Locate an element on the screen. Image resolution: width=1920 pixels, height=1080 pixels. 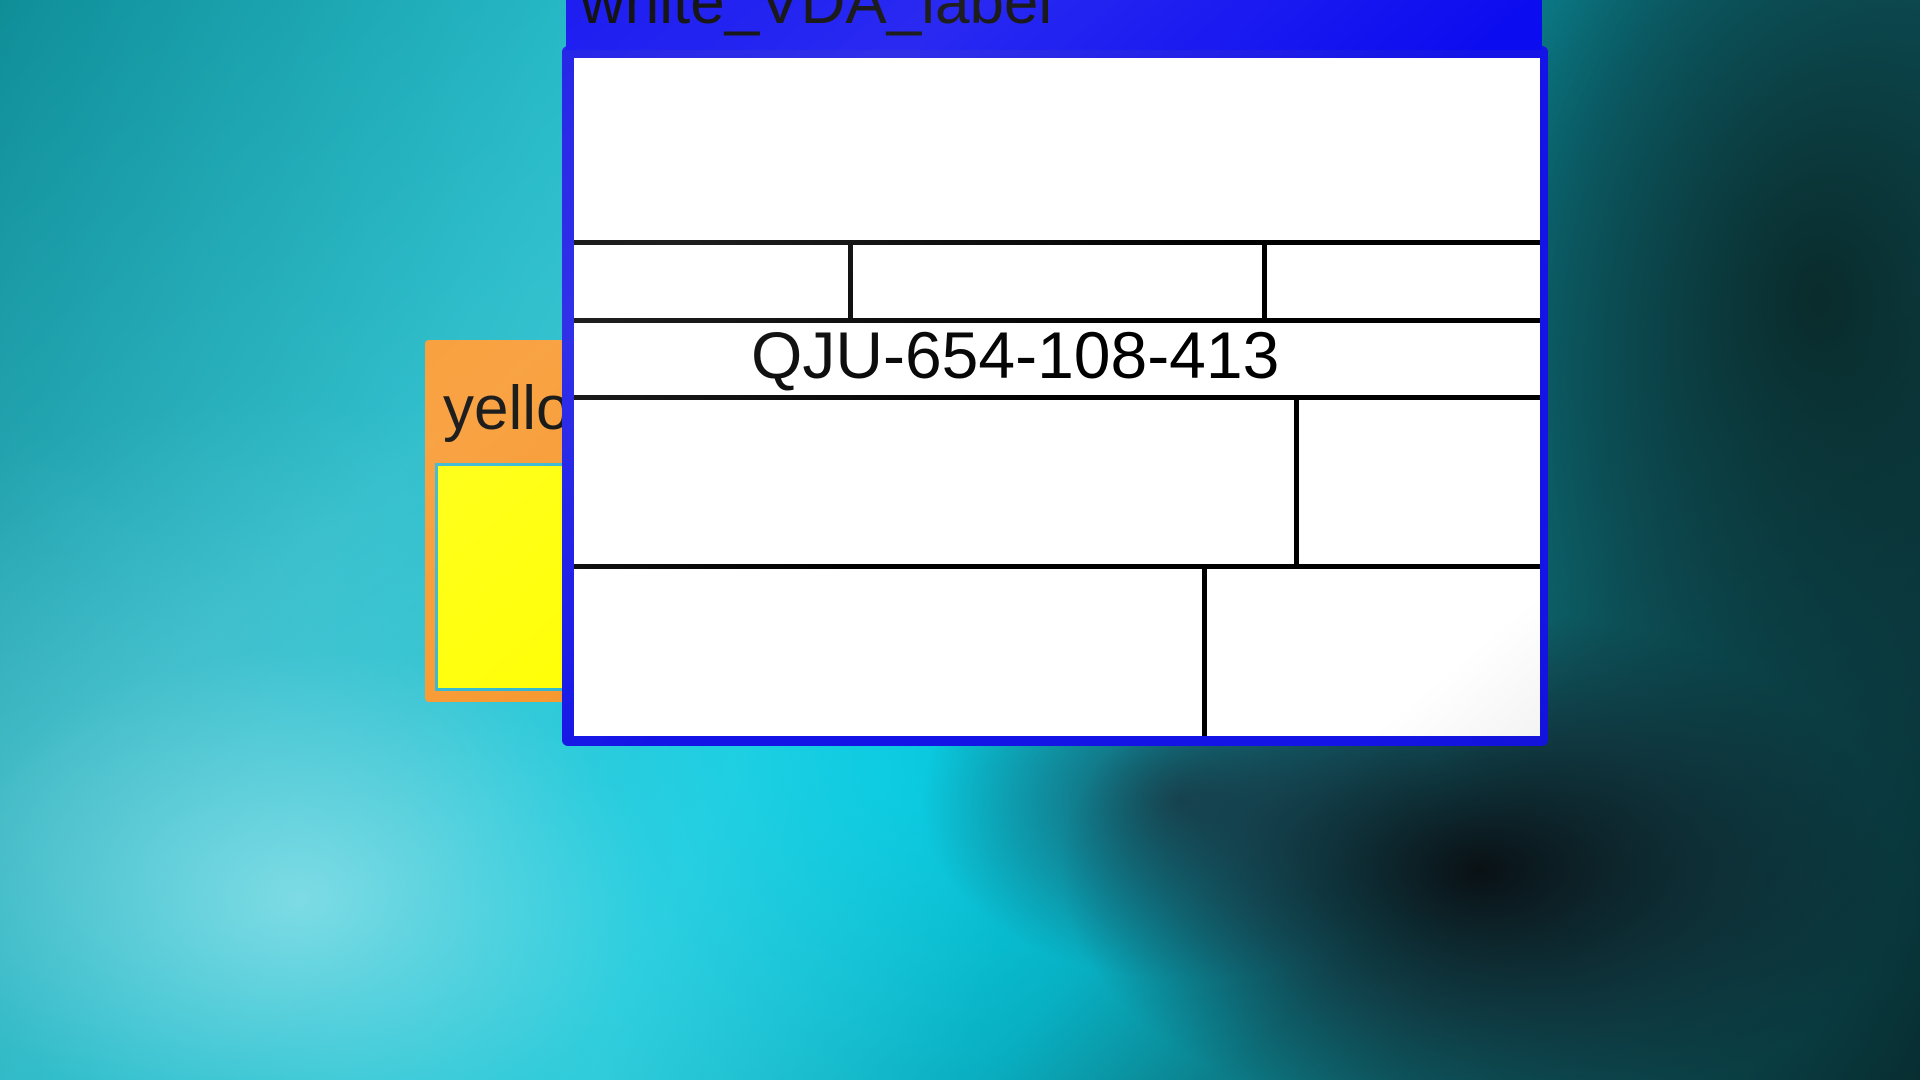
label-window-titlebar: white_VDA_label is located at coordinates (1054, 25).